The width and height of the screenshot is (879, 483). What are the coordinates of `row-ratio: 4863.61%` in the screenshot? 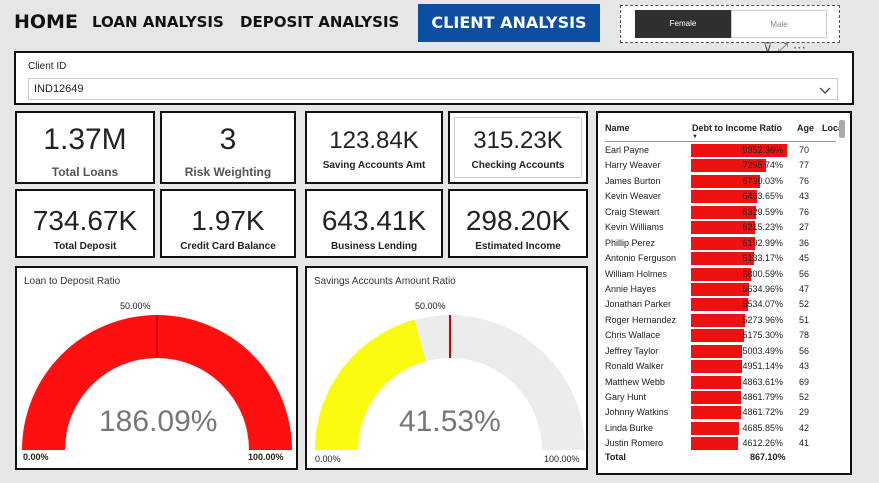 It's located at (762, 381).